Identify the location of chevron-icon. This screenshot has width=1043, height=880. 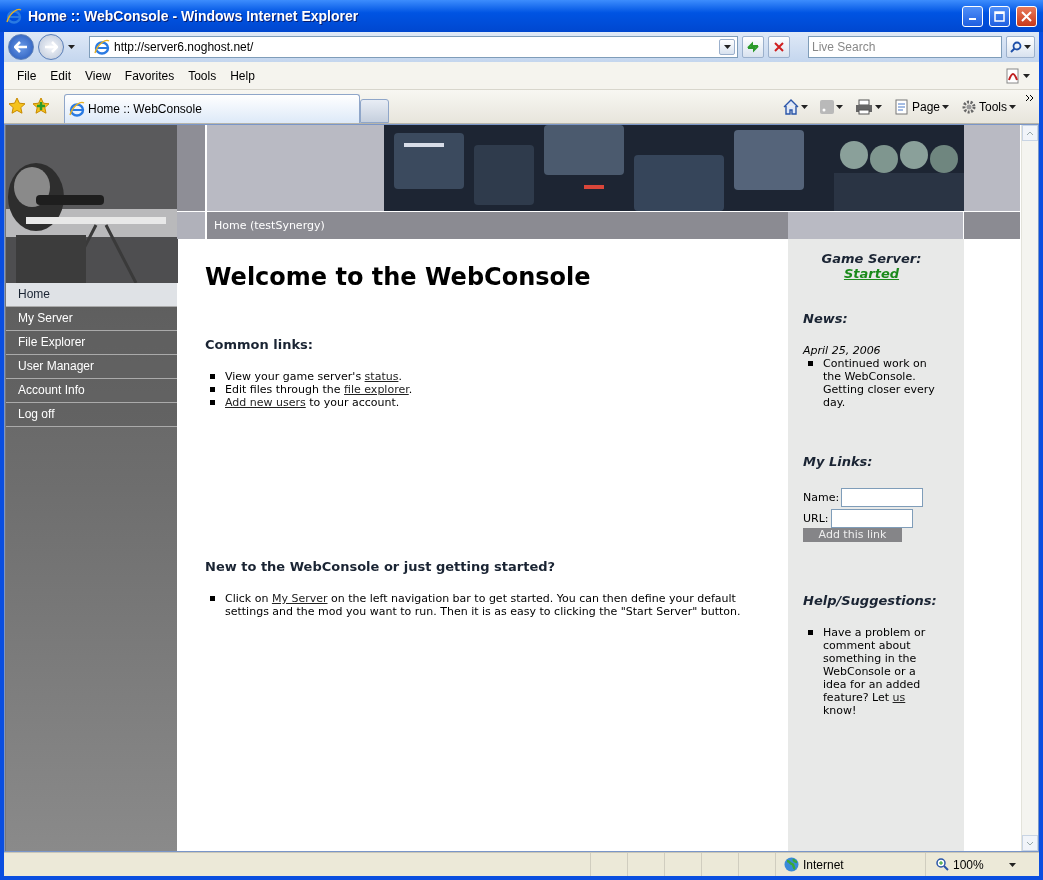
(1030, 98).